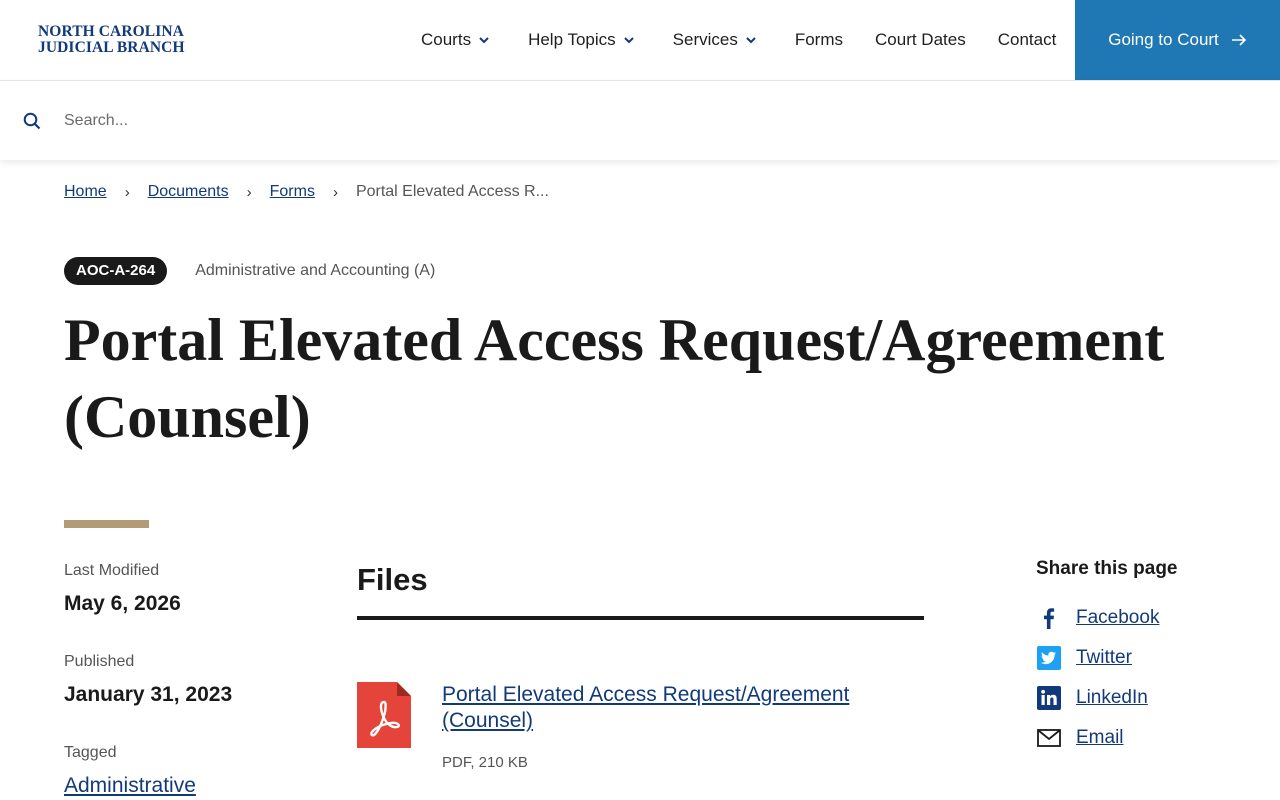 The height and width of the screenshot is (800, 1280). Describe the element at coordinates (1146, 738) in the screenshot. I see `share-email: Email` at that location.